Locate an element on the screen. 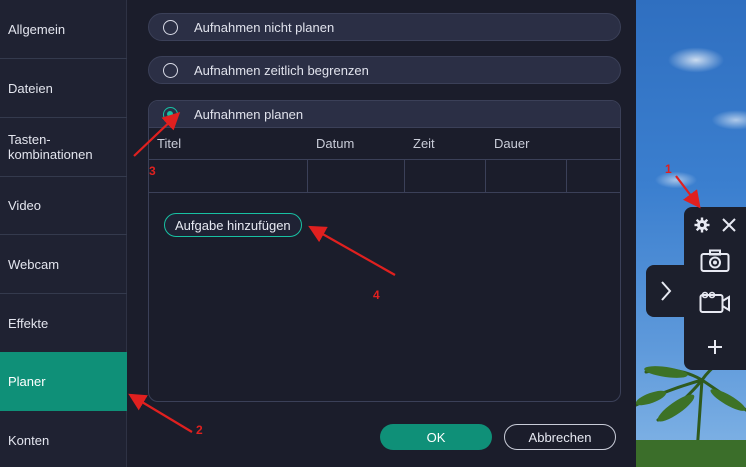  column-header-titel: Titel is located at coordinates (169, 143).